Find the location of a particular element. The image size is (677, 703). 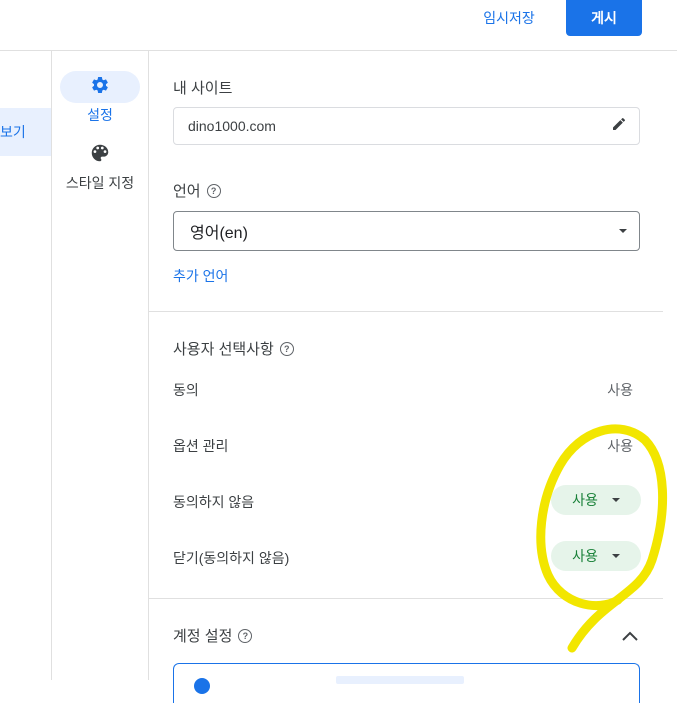

left-nav-item-view: 보기 is located at coordinates (25, 132).